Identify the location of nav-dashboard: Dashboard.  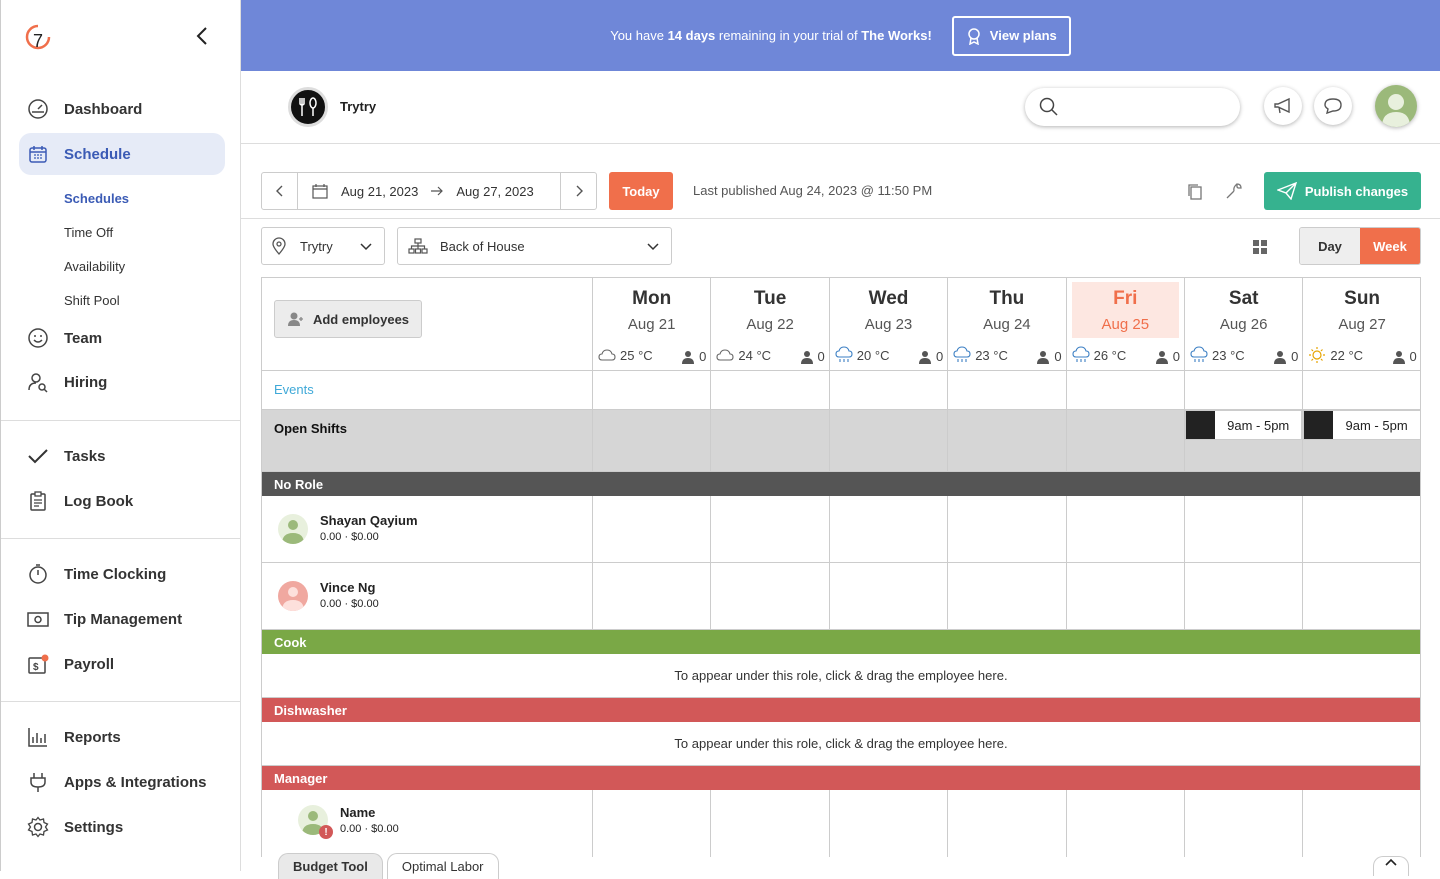
(122, 109).